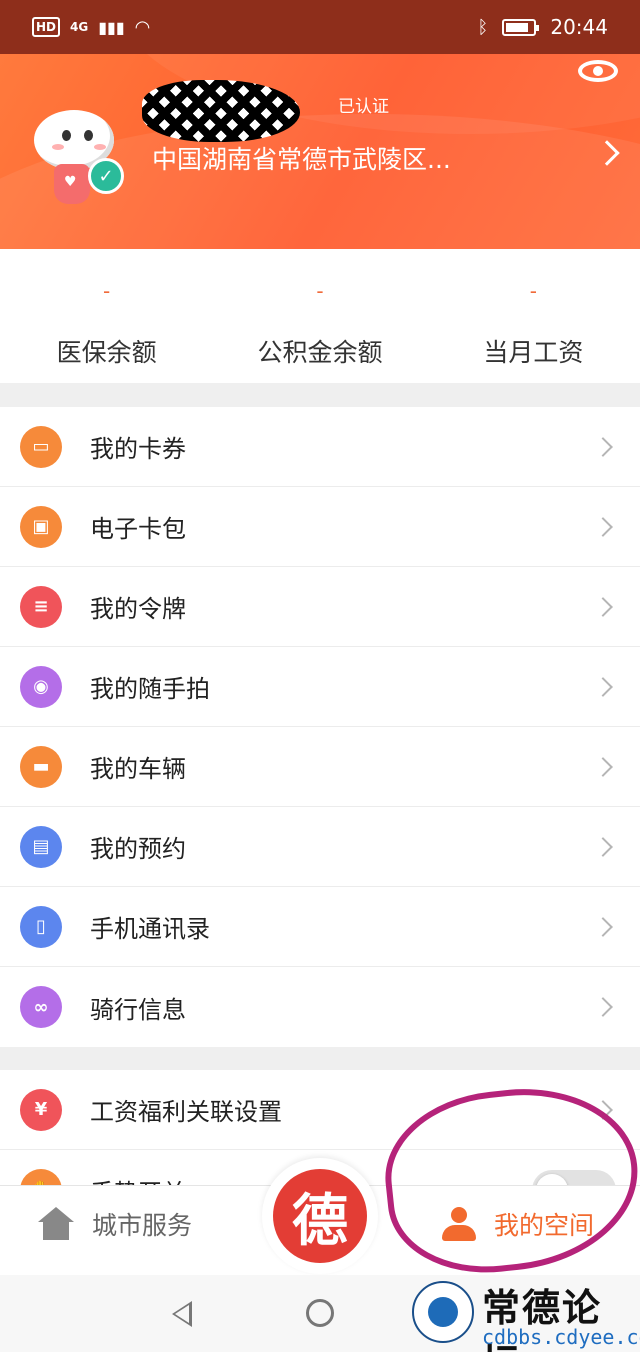 The width and height of the screenshot is (640, 1352). I want to click on balance-label: 医保余额, so click(106, 352).